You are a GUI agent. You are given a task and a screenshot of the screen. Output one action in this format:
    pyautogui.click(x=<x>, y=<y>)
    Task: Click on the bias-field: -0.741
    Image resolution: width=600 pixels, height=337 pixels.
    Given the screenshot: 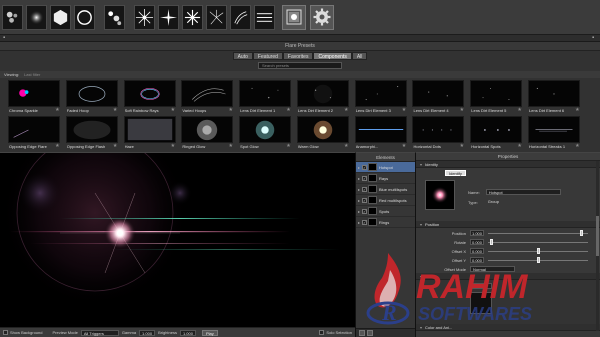 What is the action you would take?
    pyautogui.click(x=481, y=286)
    